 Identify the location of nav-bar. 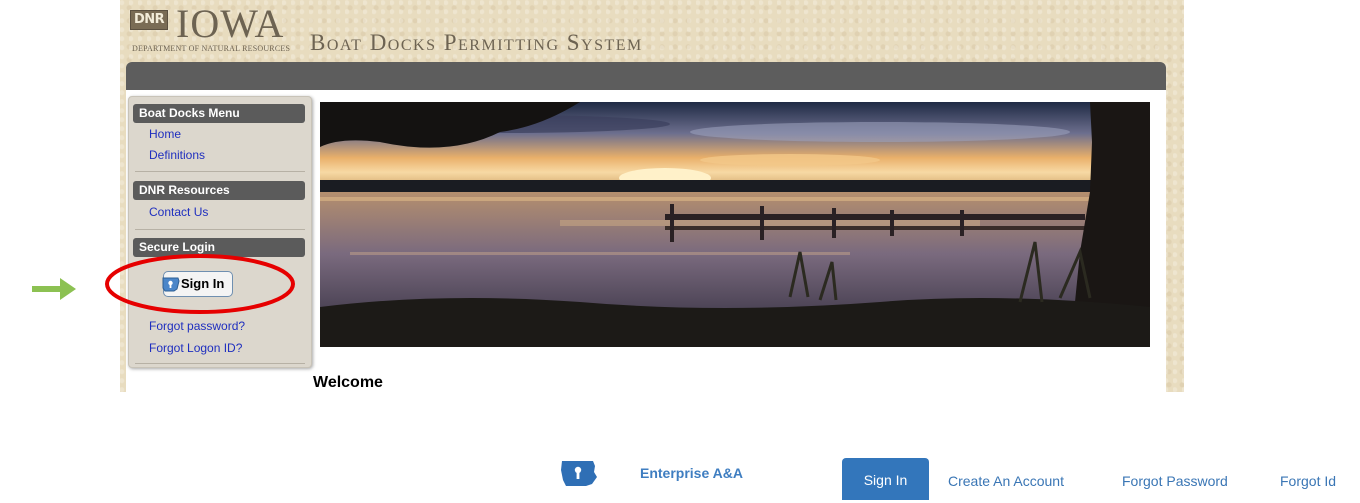
(646, 76).